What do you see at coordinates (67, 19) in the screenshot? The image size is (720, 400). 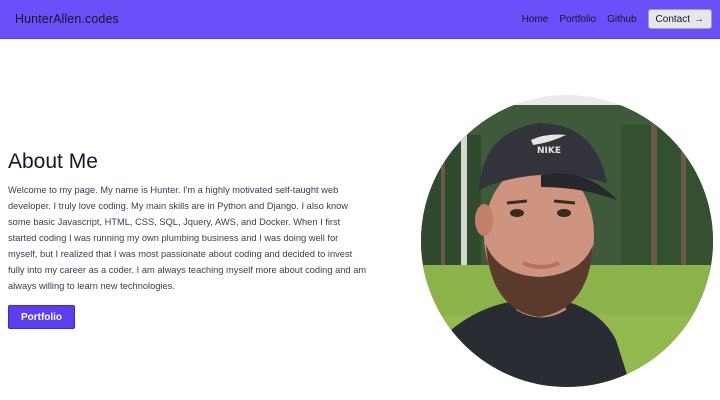 I see `brand-logo-link: HunterAllen.codes` at bounding box center [67, 19].